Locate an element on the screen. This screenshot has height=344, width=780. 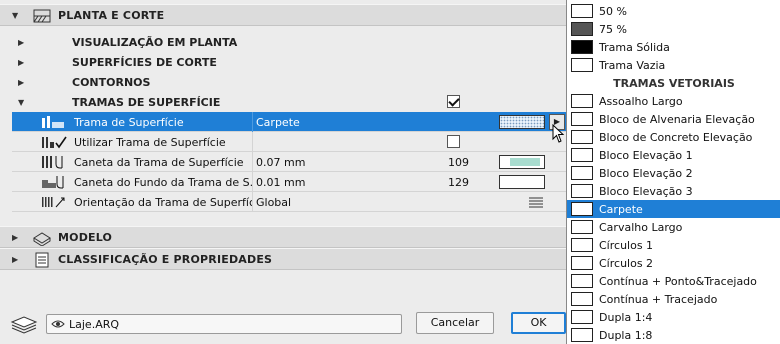
eye-icon is located at coordinates (58, 324).